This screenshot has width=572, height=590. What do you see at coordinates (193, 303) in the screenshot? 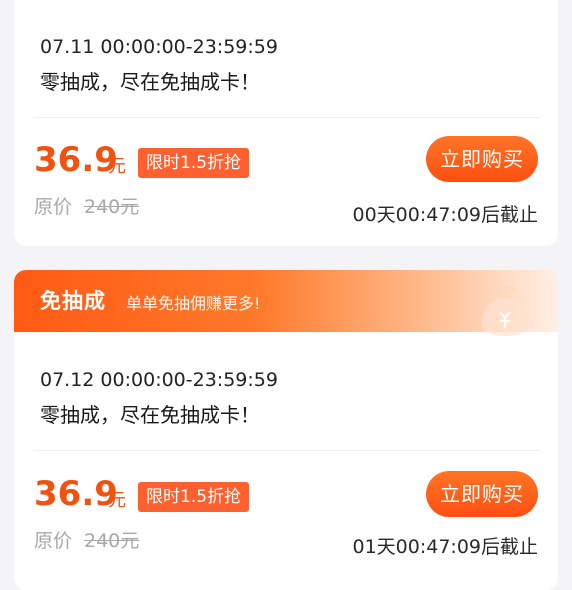
I see `header-subtitle: 单单免抽佣赚更多!` at bounding box center [193, 303].